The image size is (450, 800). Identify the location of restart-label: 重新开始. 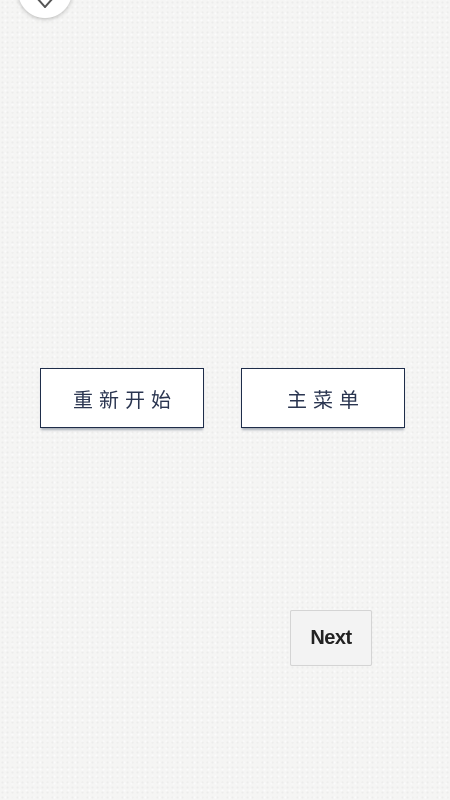
(125, 399).